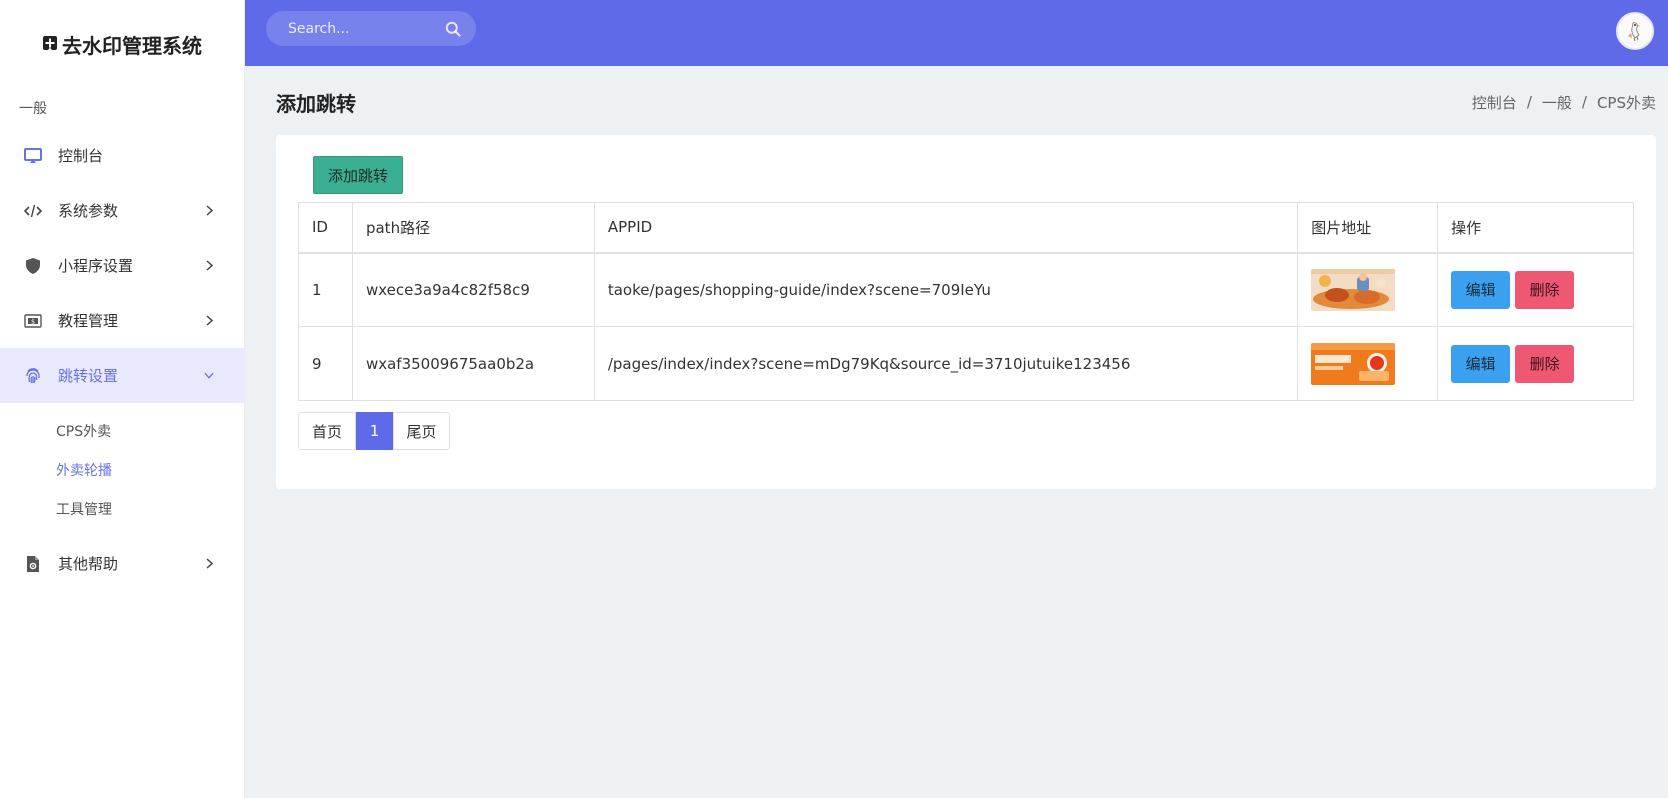 This screenshot has height=798, width=1668. Describe the element at coordinates (33, 211) in the screenshot. I see `code-icon` at that location.